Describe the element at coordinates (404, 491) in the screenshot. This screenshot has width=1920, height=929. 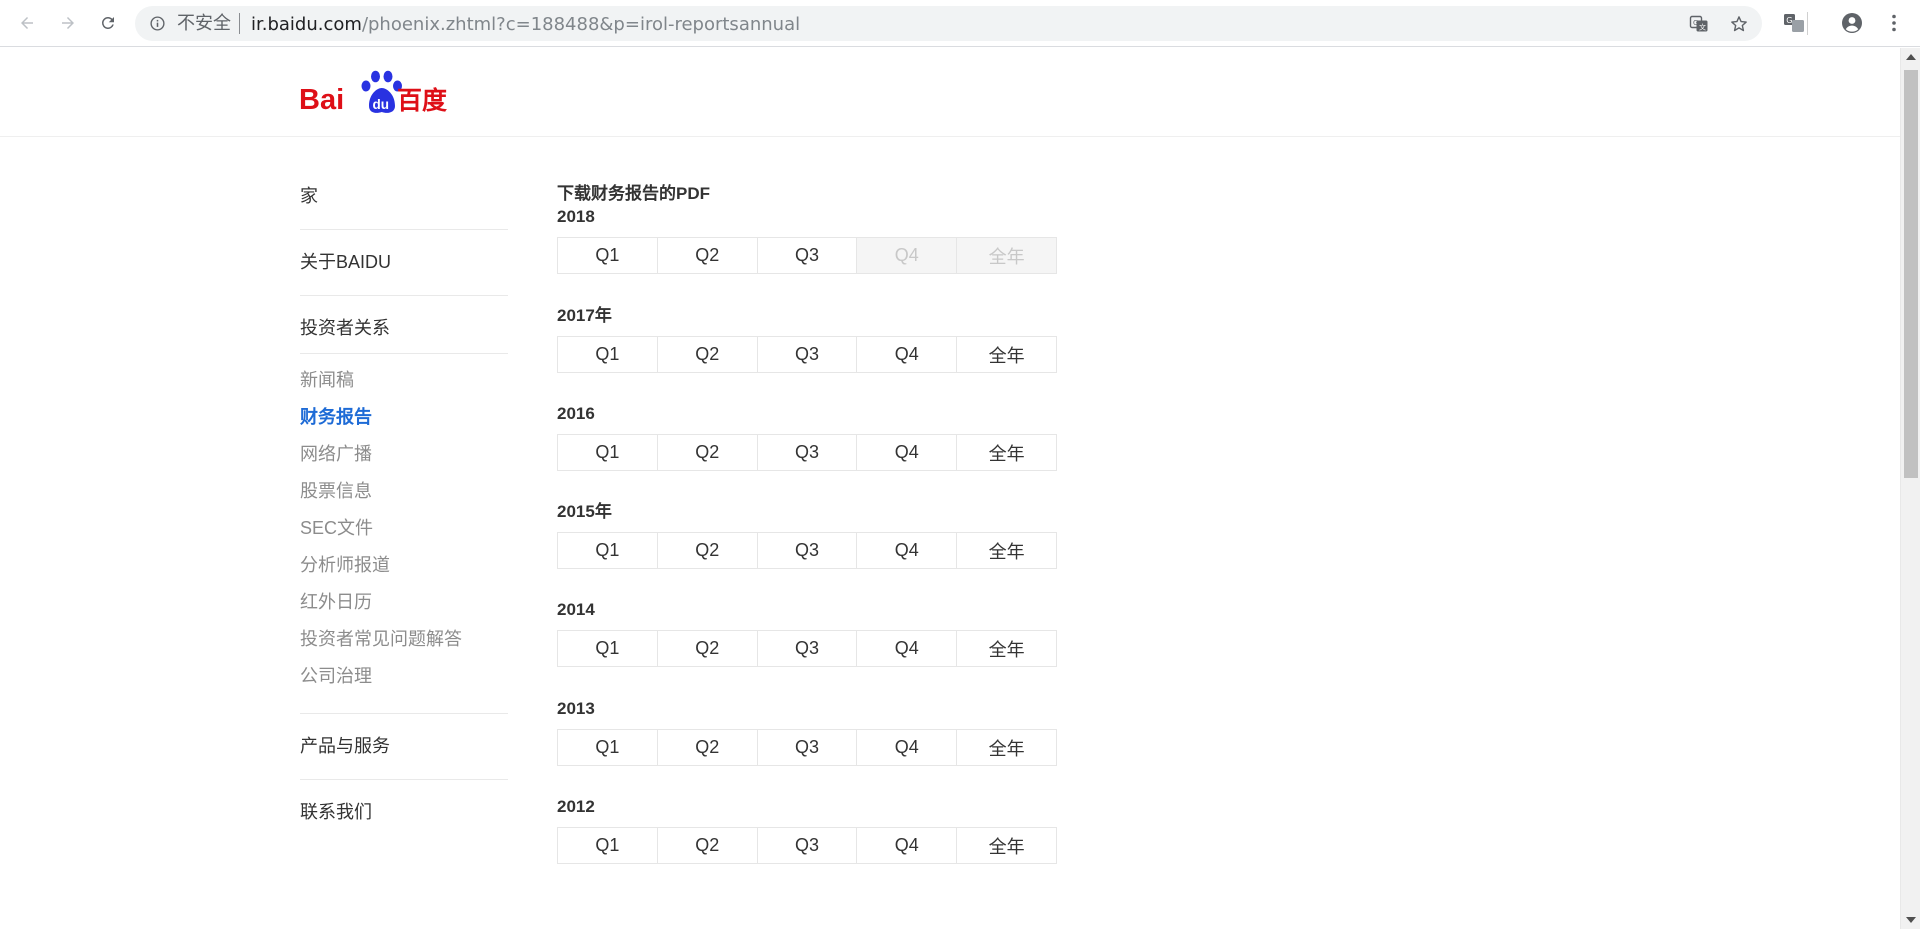
I see `sidebar-item-stock-info: 股票信息` at that location.